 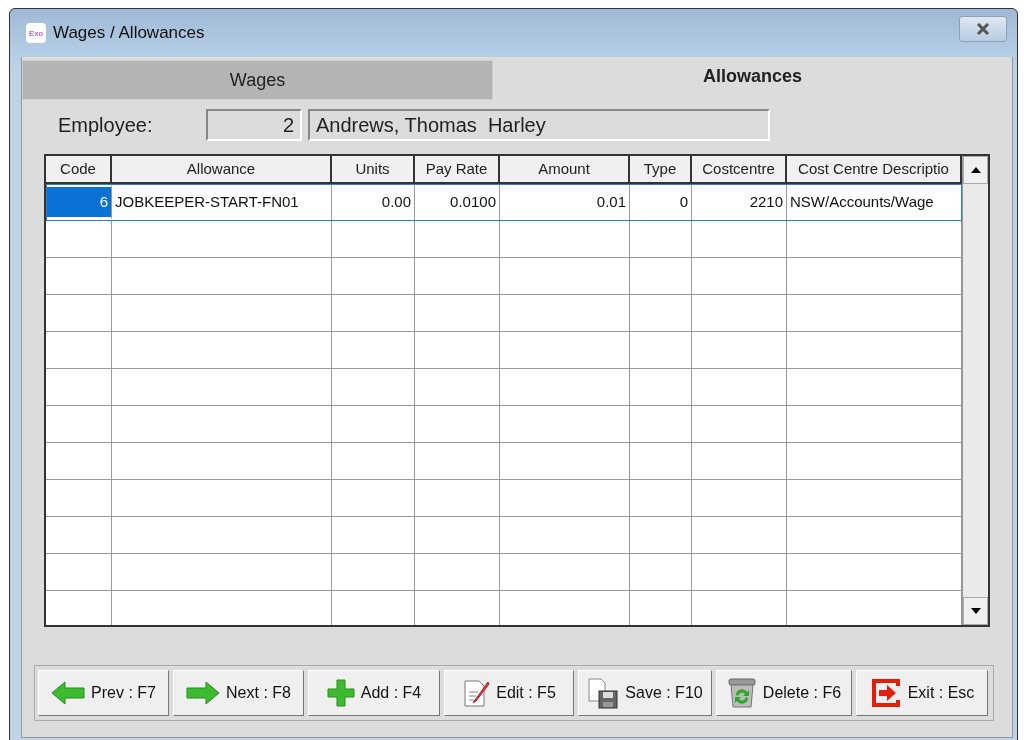 I want to click on up-arrow-icon, so click(x=975, y=170).